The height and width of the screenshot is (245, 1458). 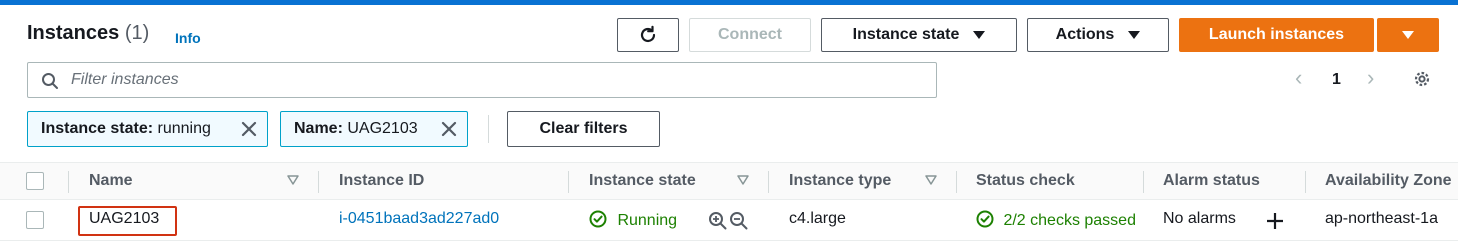 What do you see at coordinates (583, 129) in the screenshot?
I see `clear-filters-button: Clear filters` at bounding box center [583, 129].